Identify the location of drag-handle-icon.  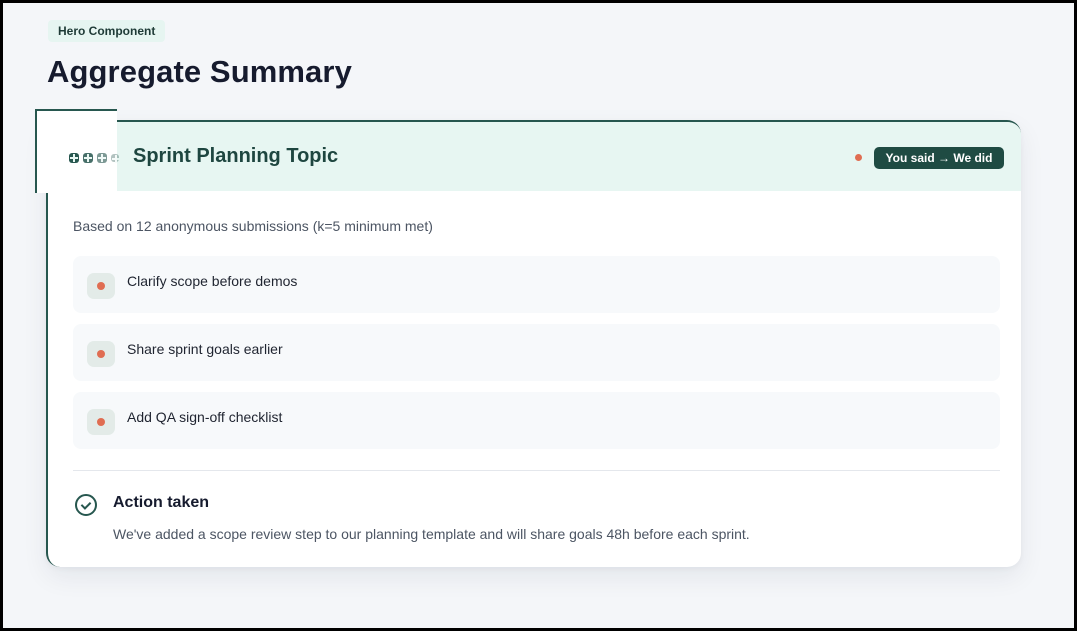
(94, 158).